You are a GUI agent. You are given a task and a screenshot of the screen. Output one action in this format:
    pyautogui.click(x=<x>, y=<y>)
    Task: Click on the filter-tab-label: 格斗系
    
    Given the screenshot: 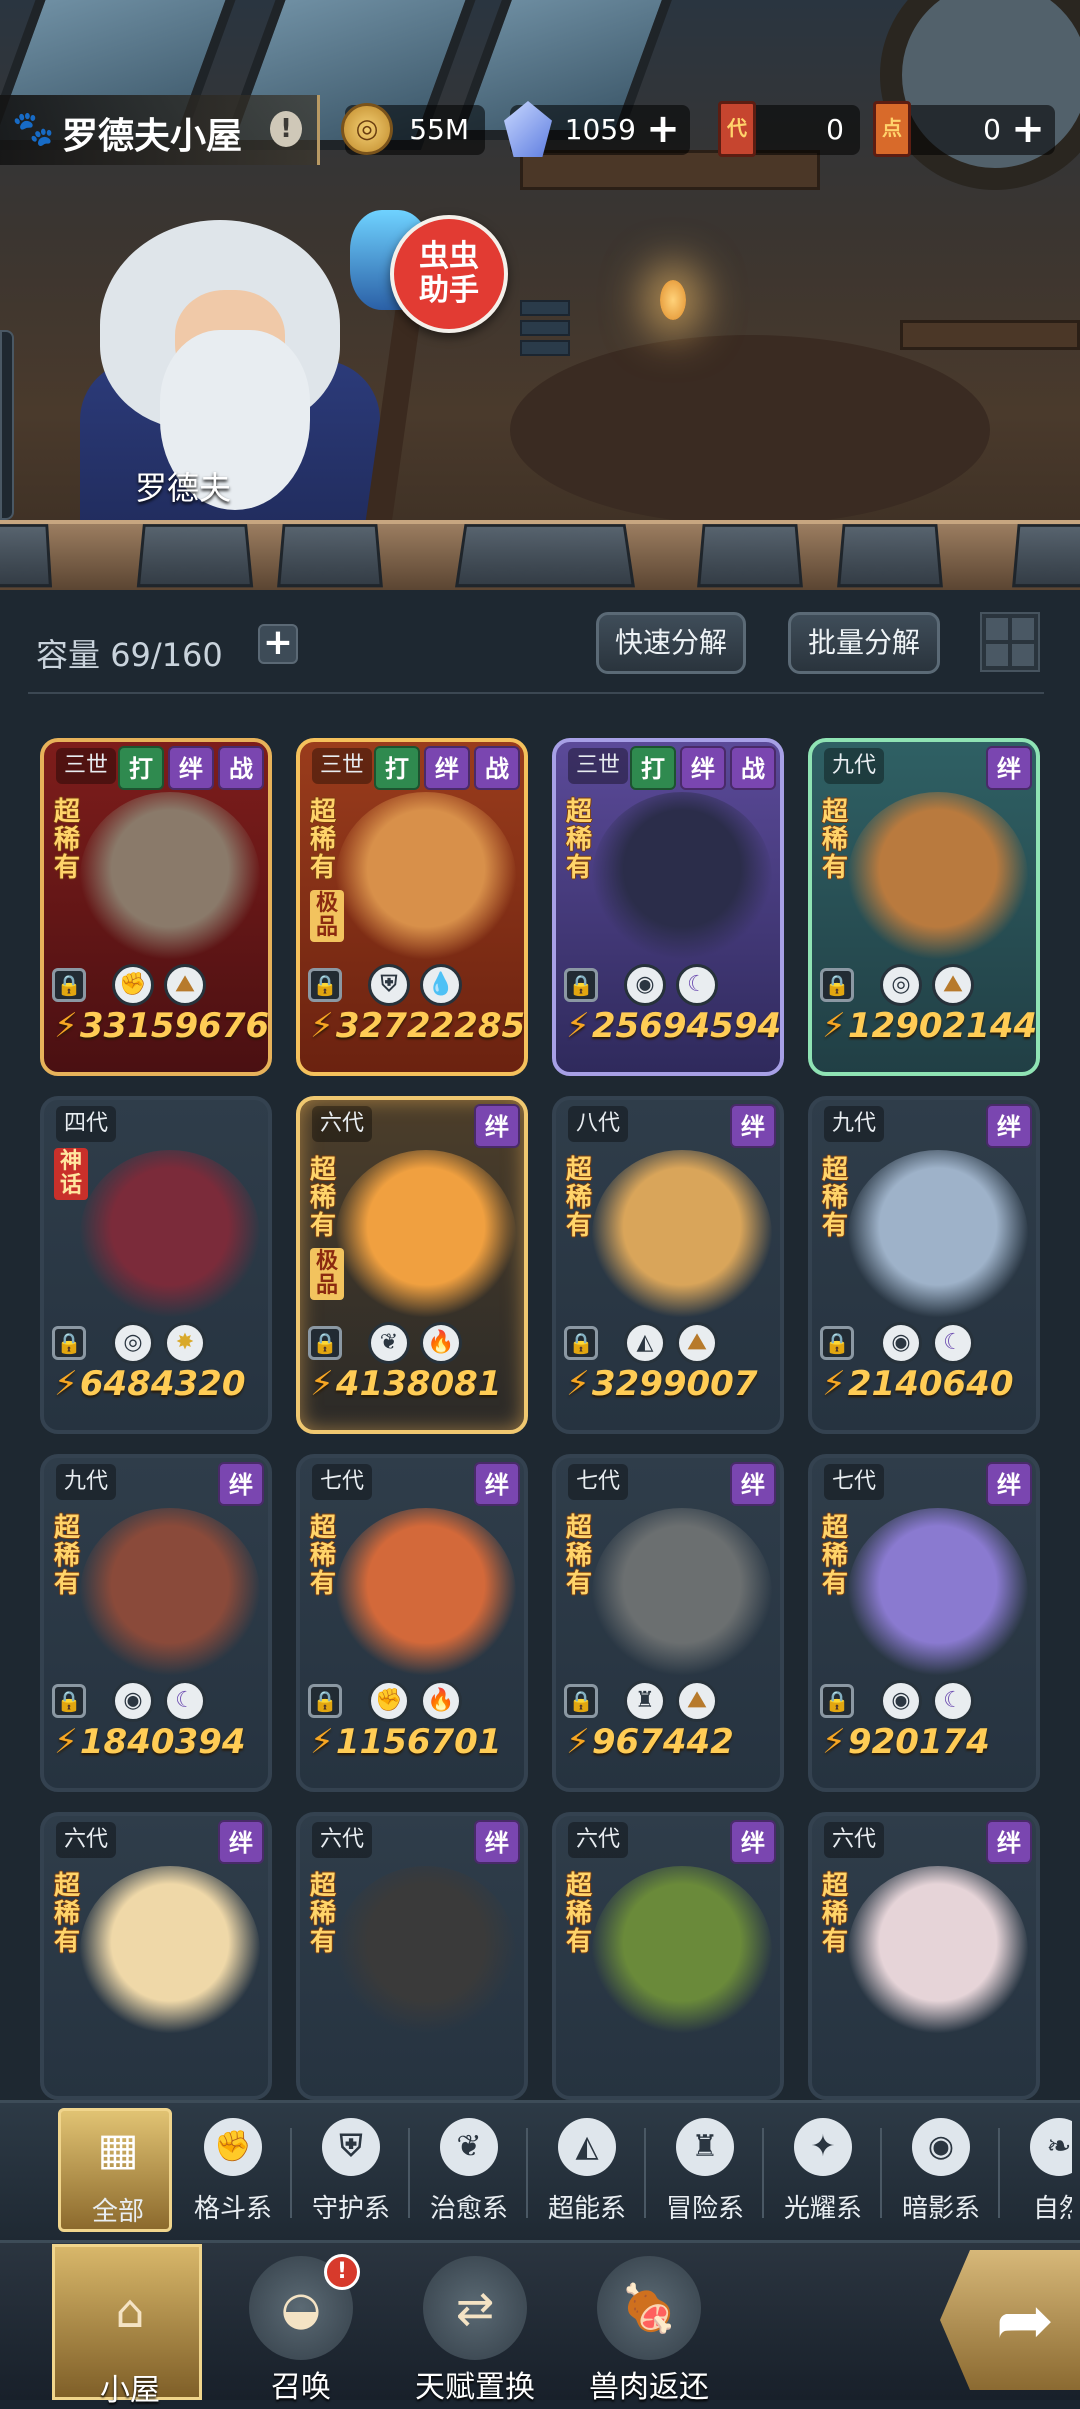 What is the action you would take?
    pyautogui.click(x=232, y=2209)
    